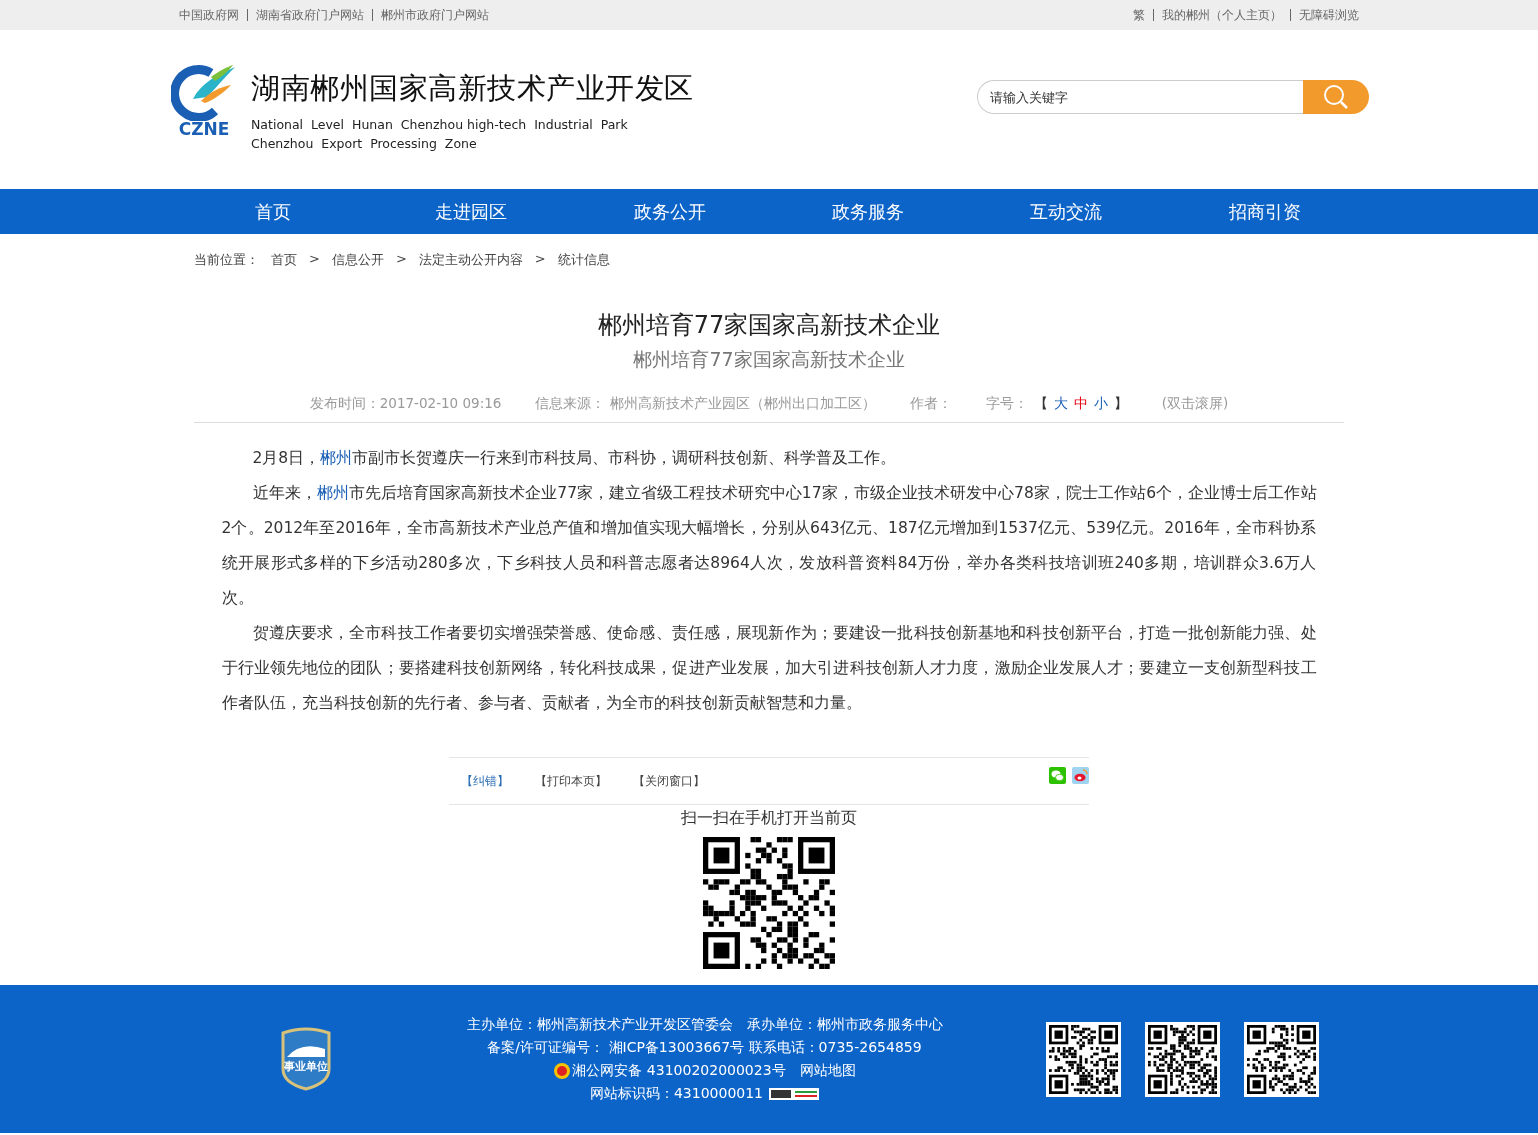 The width and height of the screenshot is (1538, 1135). Describe the element at coordinates (1057, 775) in the screenshot. I see `wechat-icon` at that location.